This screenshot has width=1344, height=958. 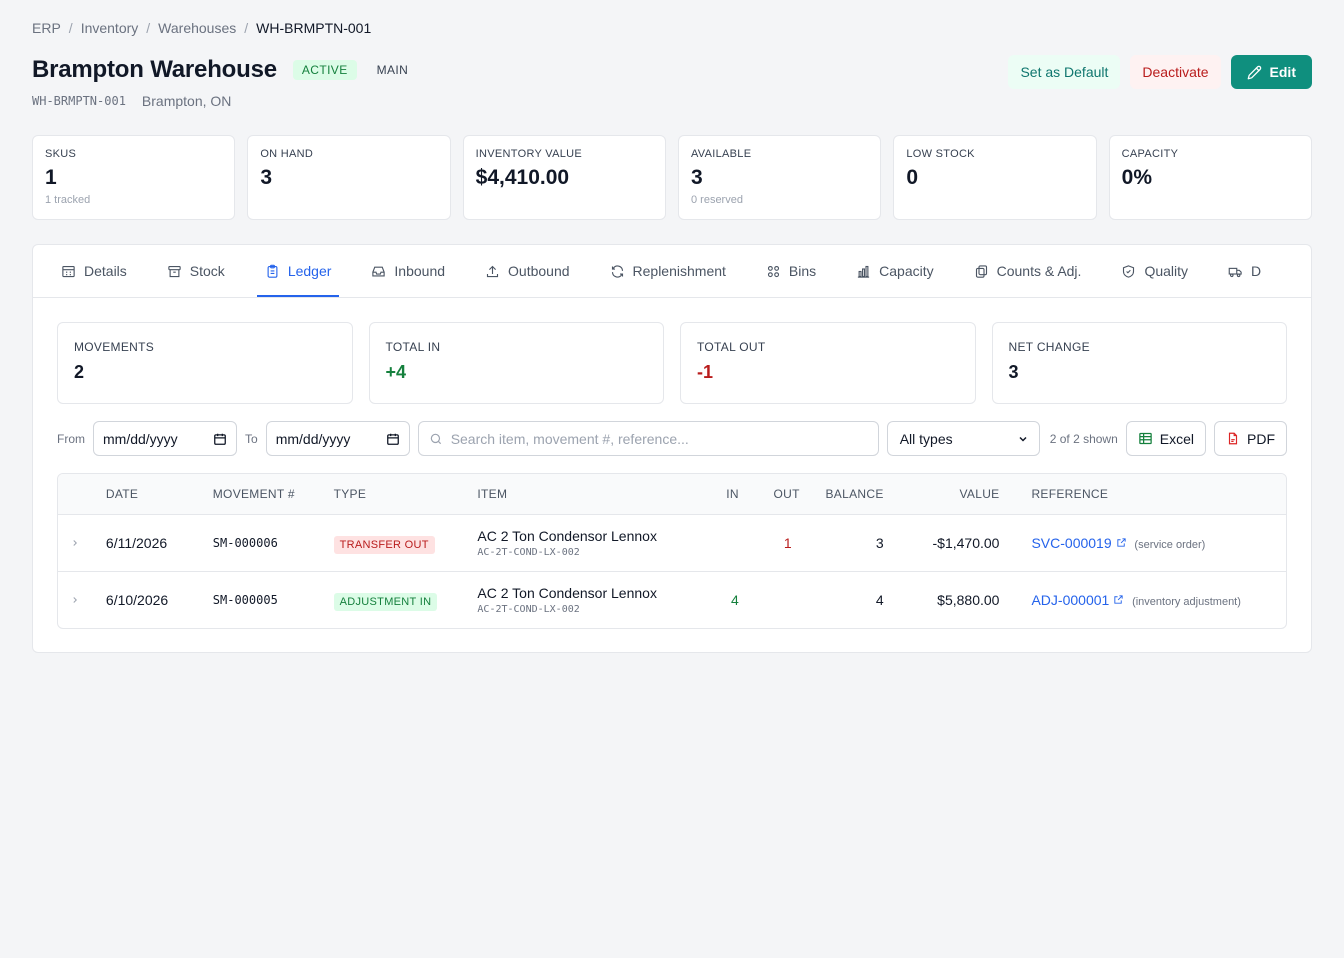 I want to click on tab-stock: Stock, so click(x=206, y=271).